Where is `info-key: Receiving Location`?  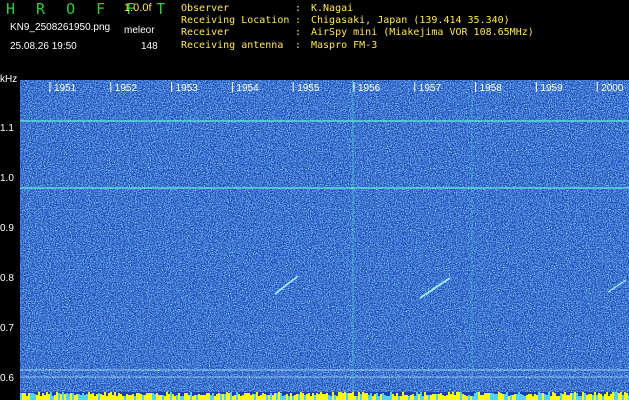 info-key: Receiving Location is located at coordinates (235, 21).